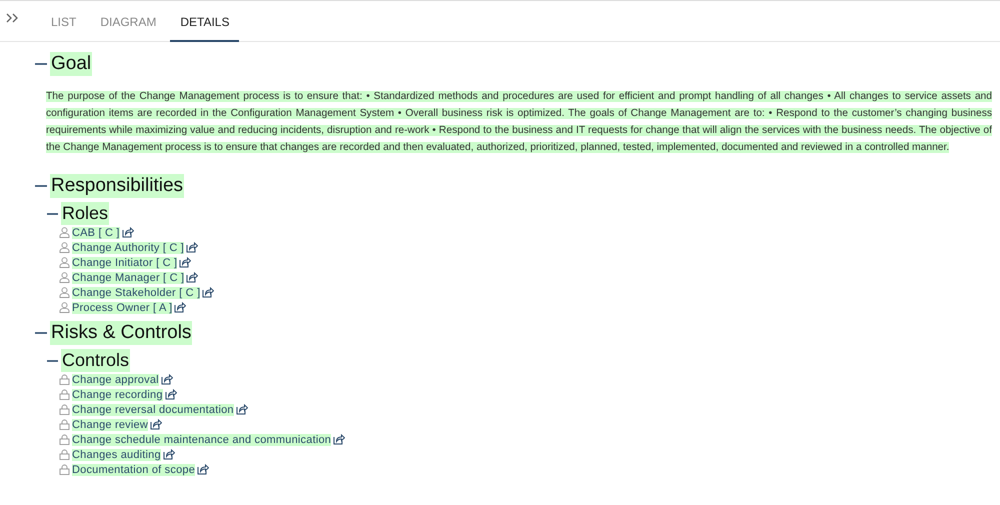 The width and height of the screenshot is (1000, 505). I want to click on item-link: CAB [ C ], so click(96, 232).